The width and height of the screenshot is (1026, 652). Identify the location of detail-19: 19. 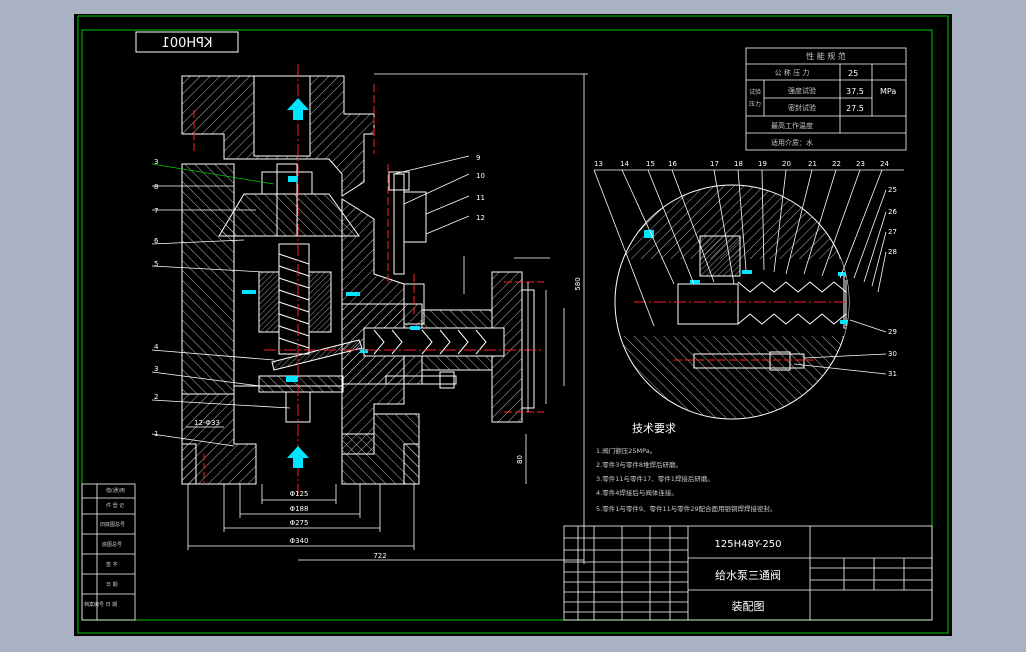
(762, 164).